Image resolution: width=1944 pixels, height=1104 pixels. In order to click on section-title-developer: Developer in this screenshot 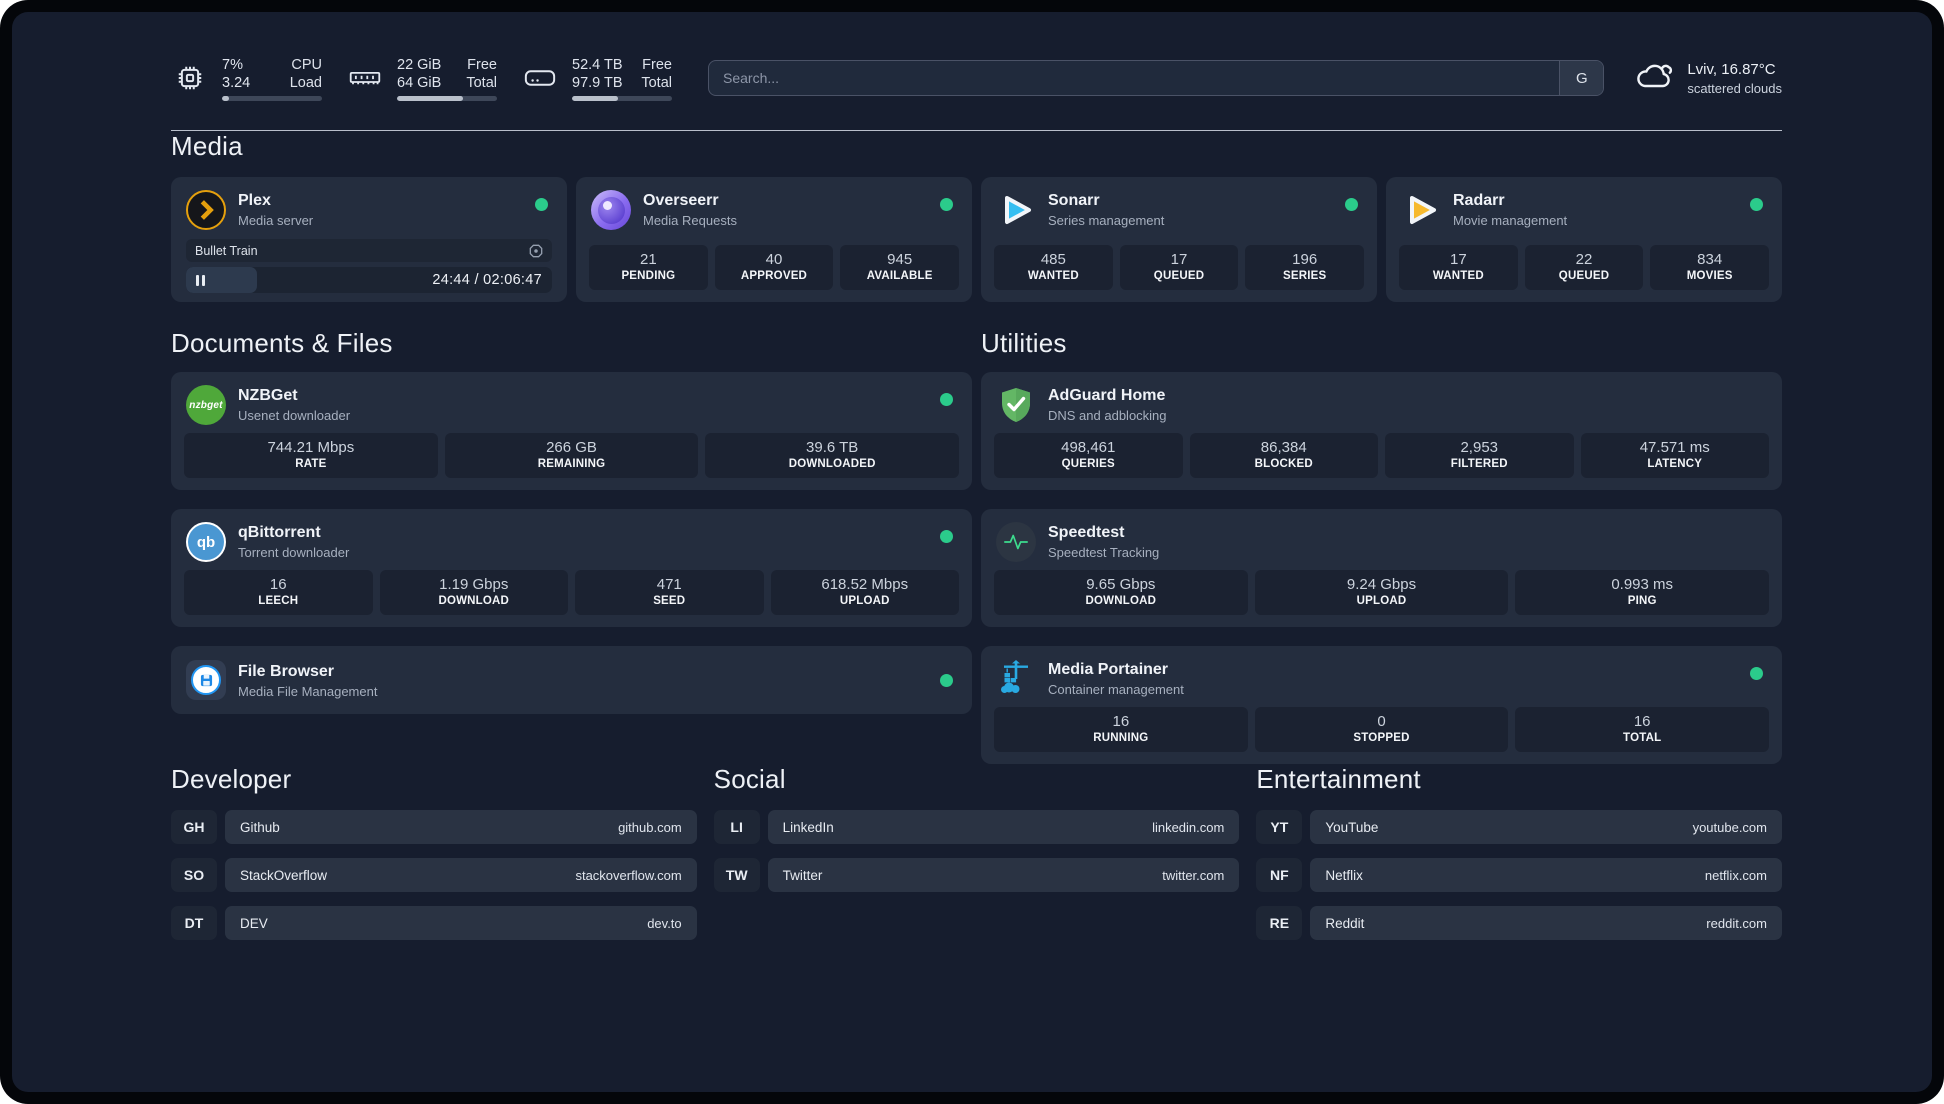, I will do `click(231, 779)`.